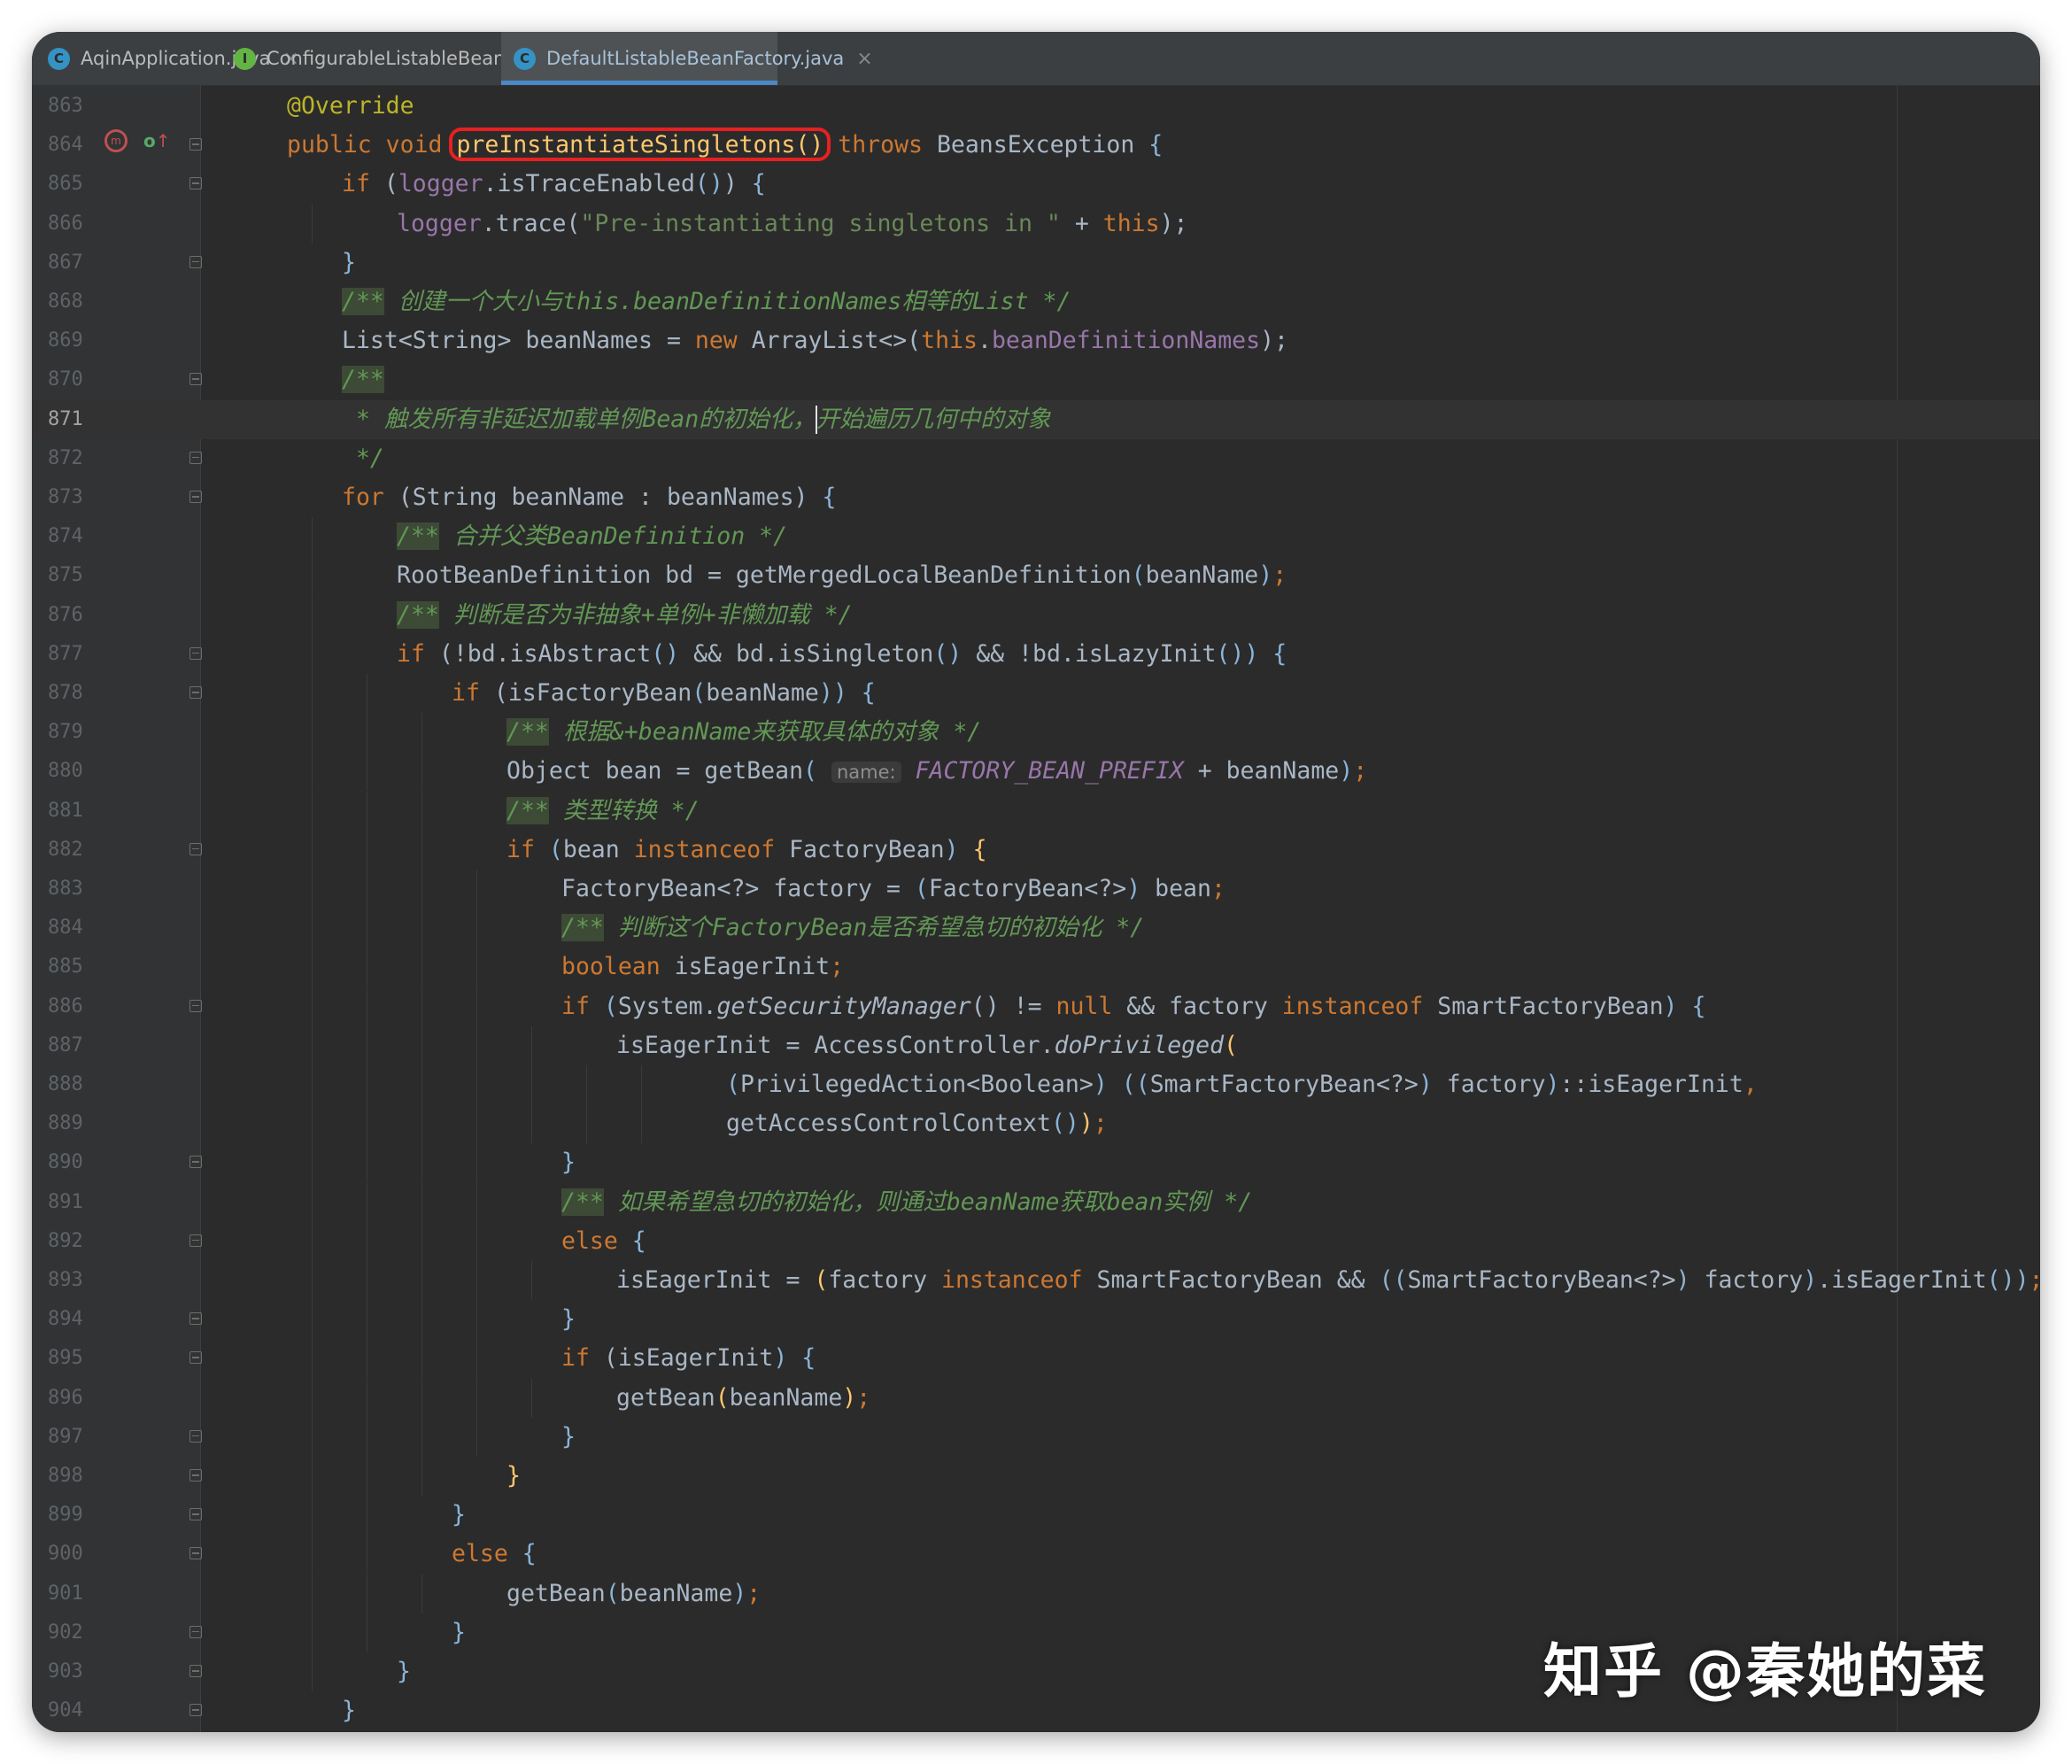  I want to click on code-line: 901 getBean(beanName);, so click(1036, 1593).